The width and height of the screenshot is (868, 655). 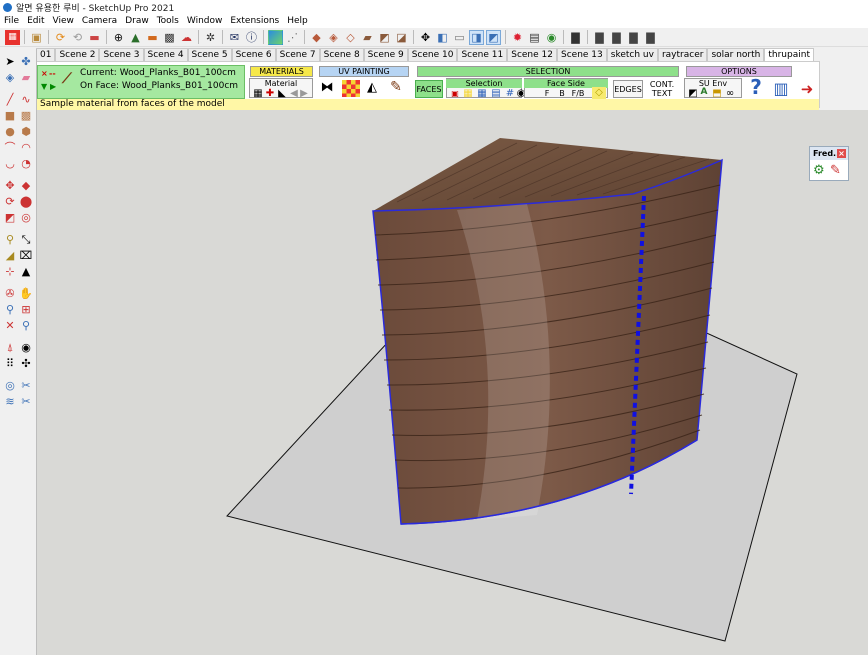 I want to click on walk-icon: ⠿, so click(x=10, y=364).